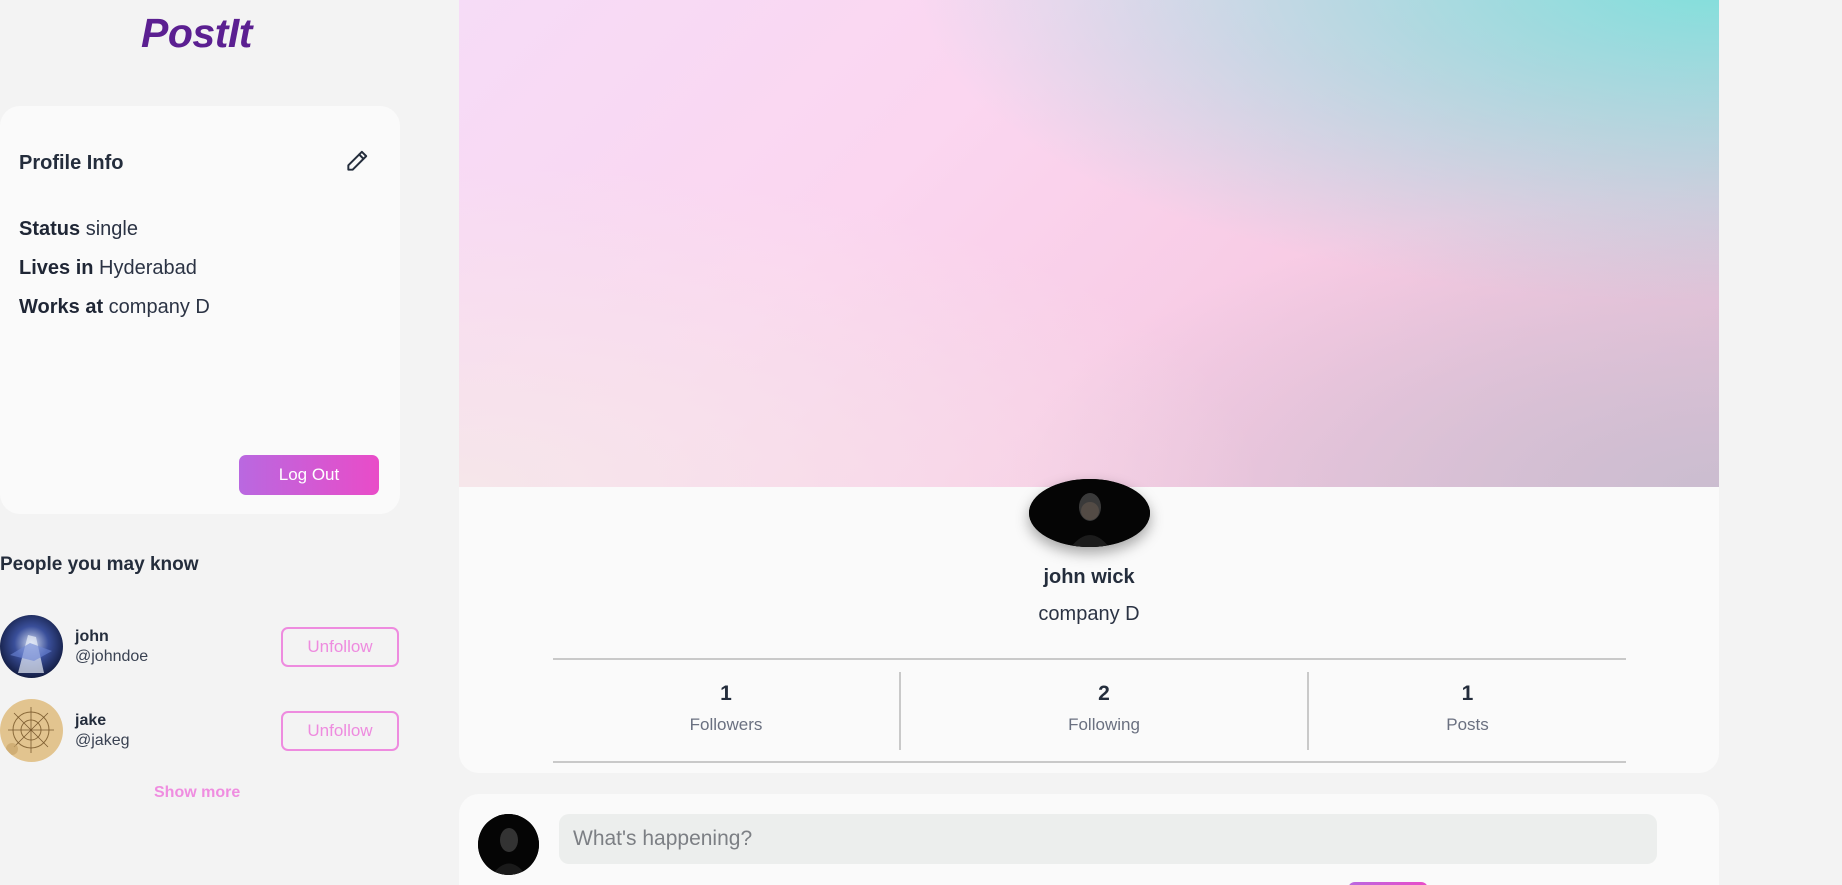 The height and width of the screenshot is (885, 1842). Describe the element at coordinates (111, 229) in the screenshot. I see `status-value: single` at that location.